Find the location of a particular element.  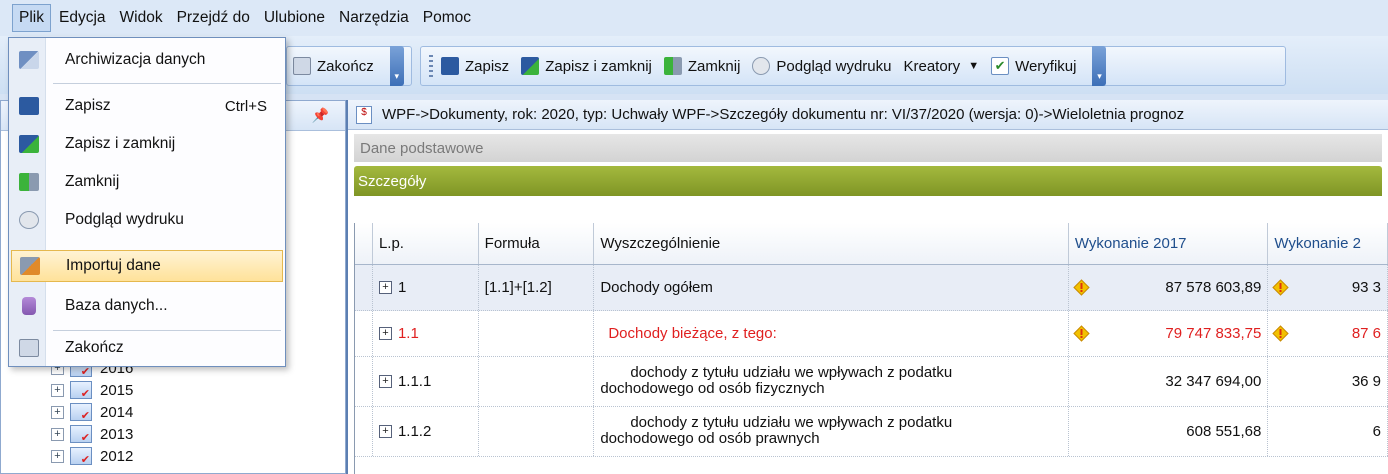

menu-item-label: Zamknij is located at coordinates (92, 181).